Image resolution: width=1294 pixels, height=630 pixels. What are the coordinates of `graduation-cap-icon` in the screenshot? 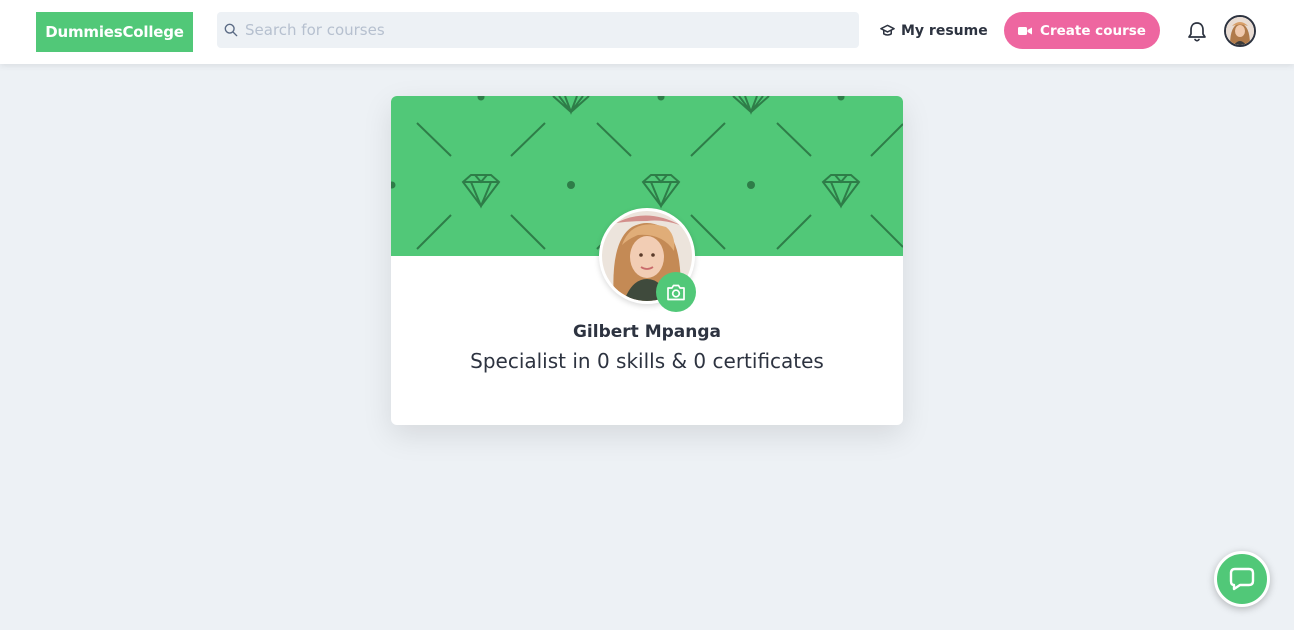 It's located at (887, 30).